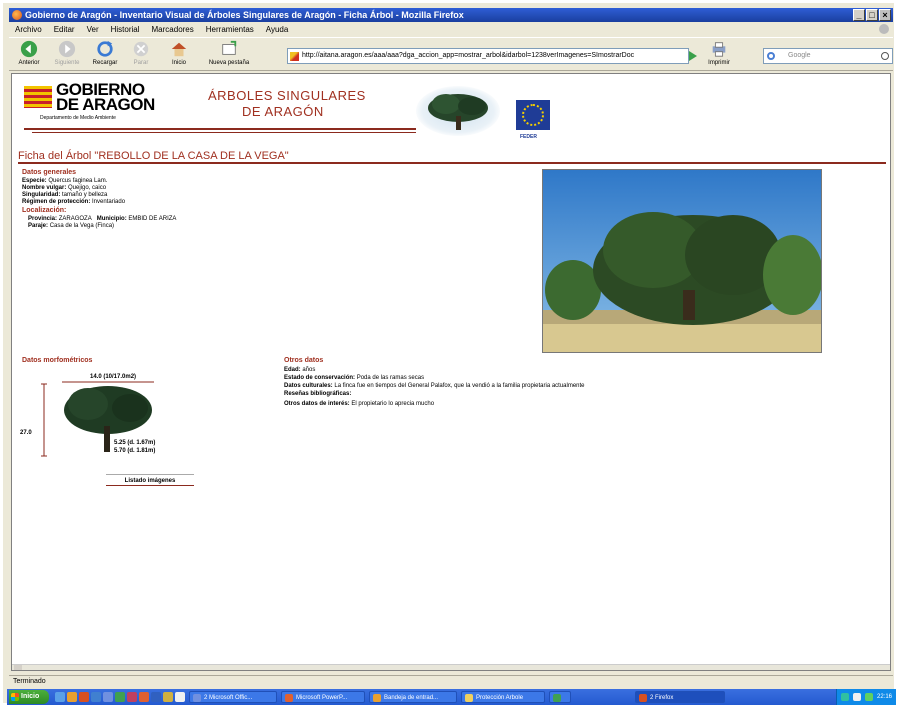 Image resolution: width=897 pixels, height=706 pixels. Describe the element at coordinates (72, 697) in the screenshot. I see `outlook-icon` at that location.